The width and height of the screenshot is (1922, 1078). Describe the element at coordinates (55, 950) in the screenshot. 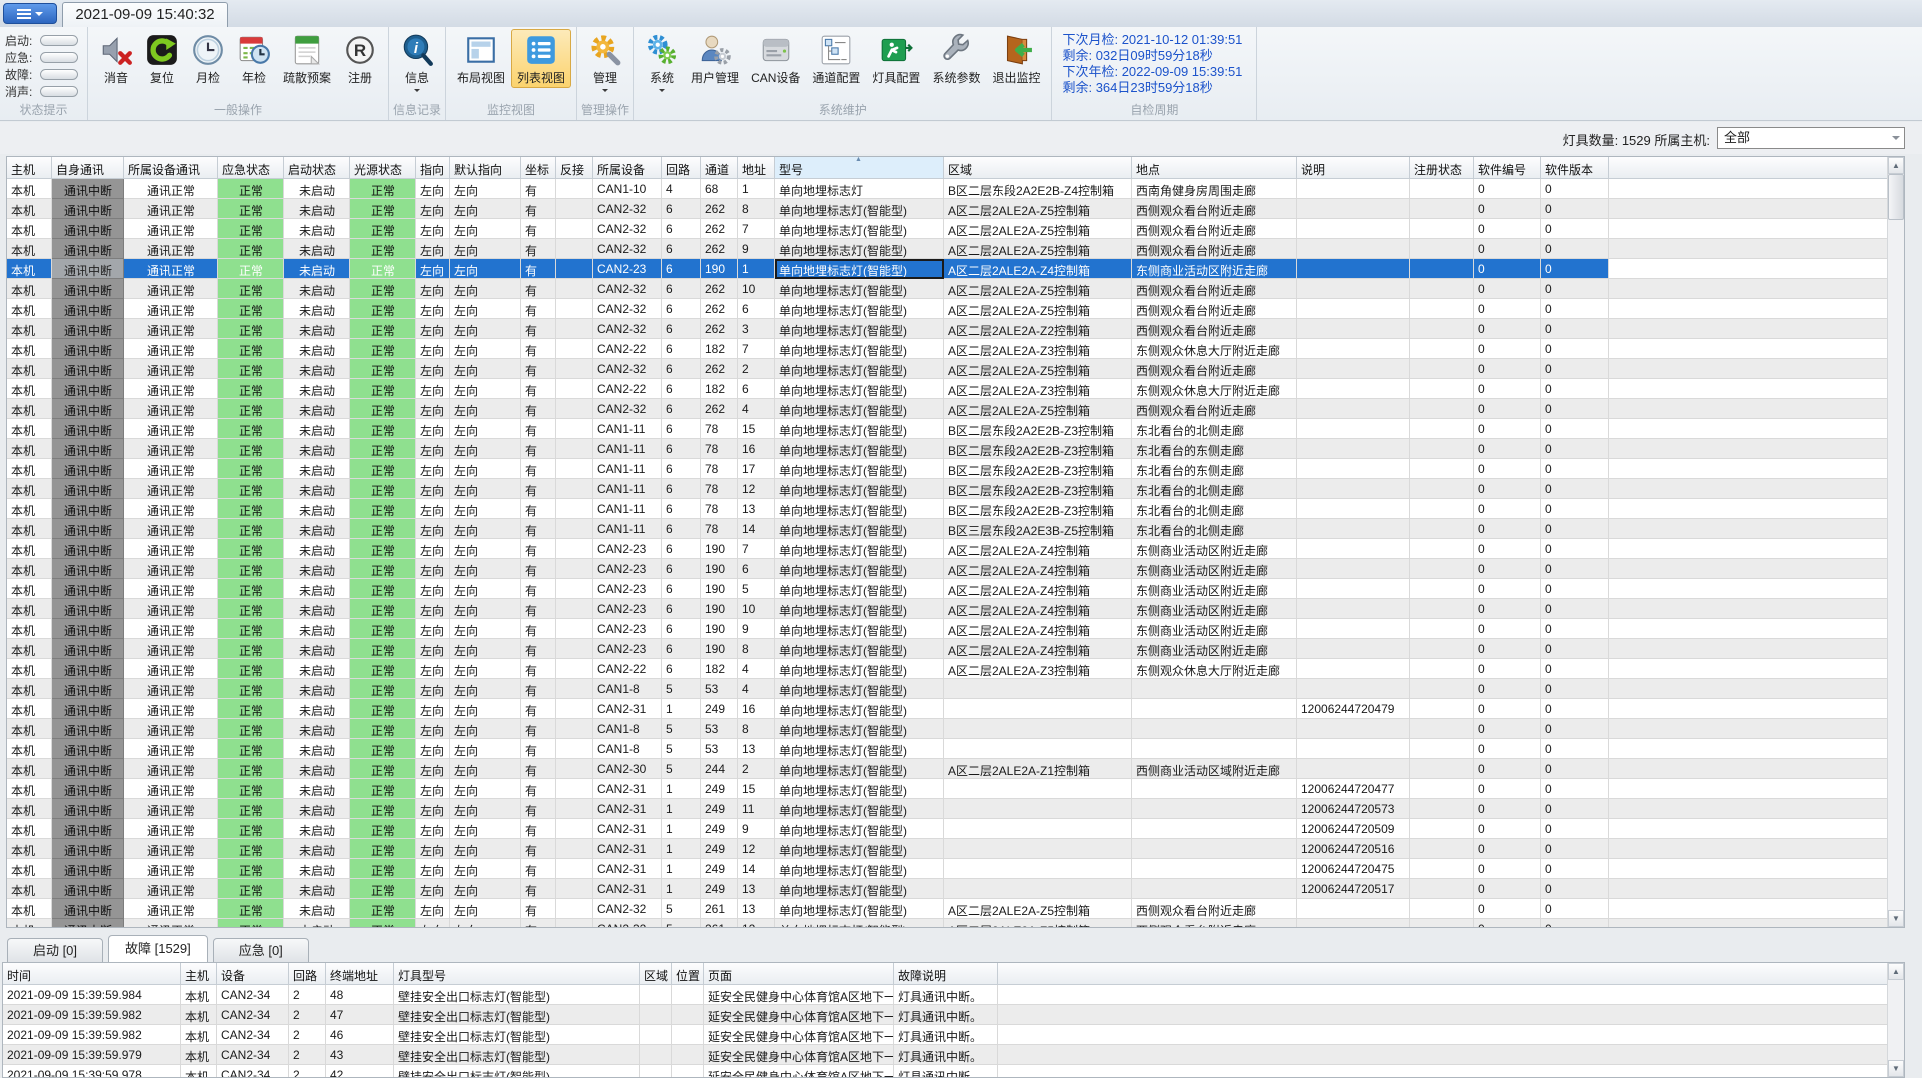

I see `tab-0: 启动 [0]` at that location.